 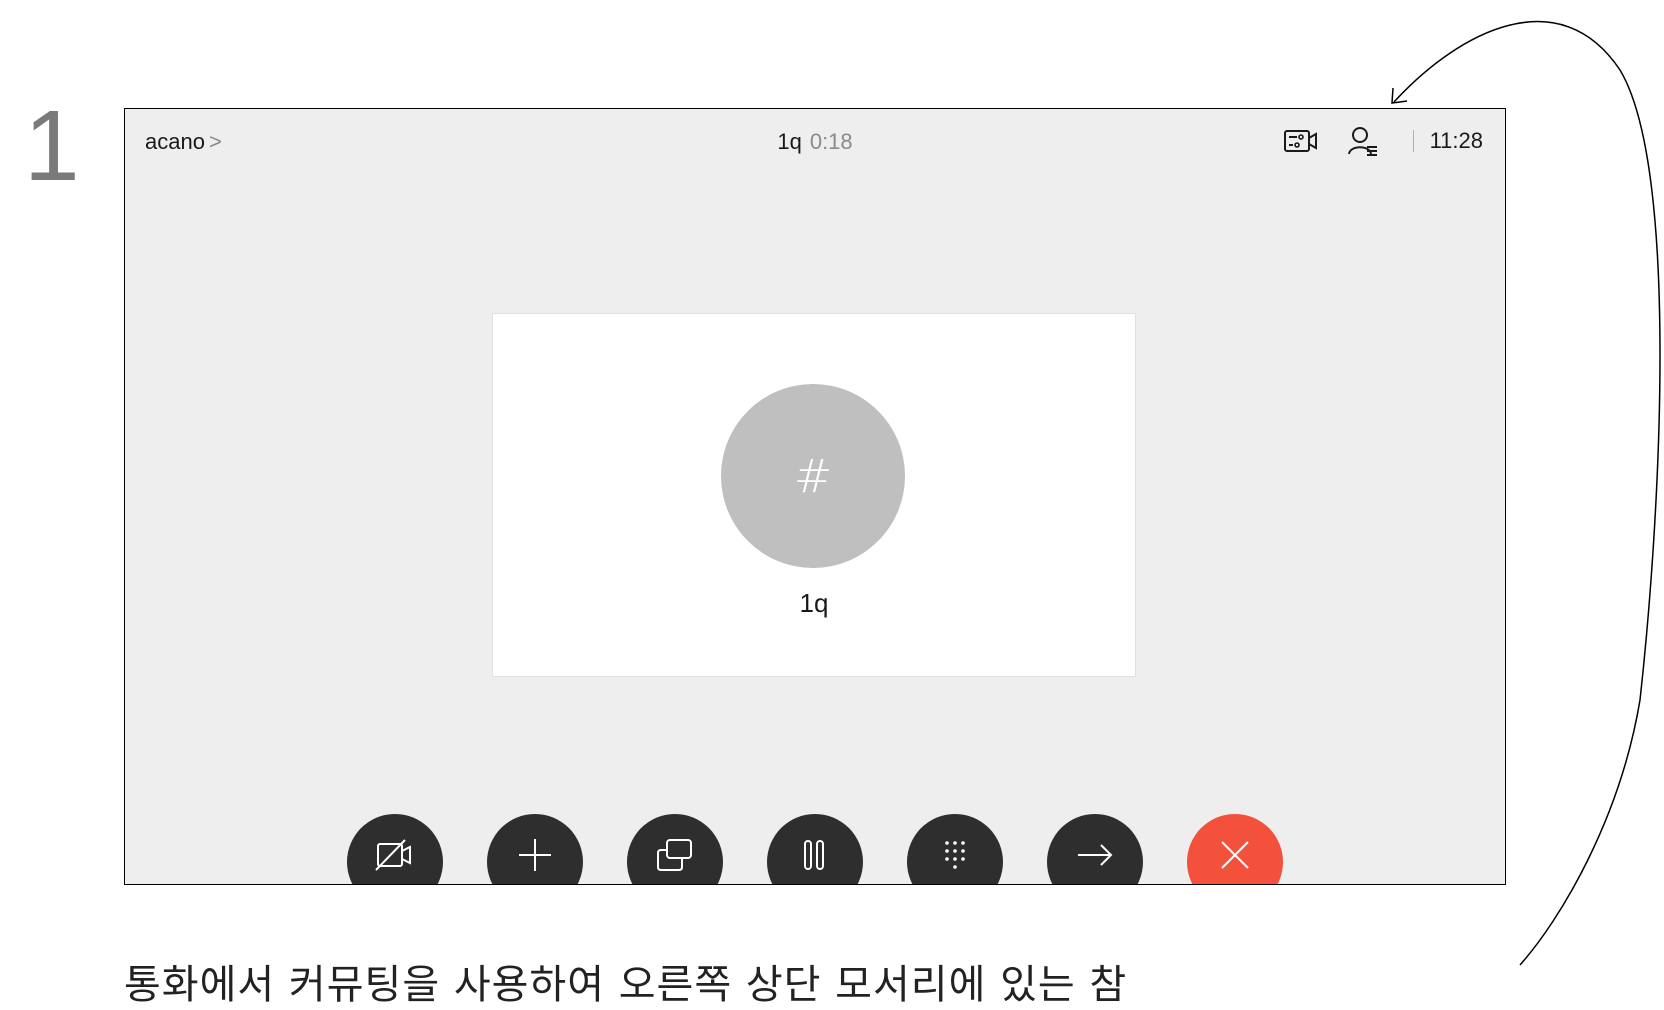 What do you see at coordinates (789, 141) in the screenshot?
I see `call-title-name: 1q` at bounding box center [789, 141].